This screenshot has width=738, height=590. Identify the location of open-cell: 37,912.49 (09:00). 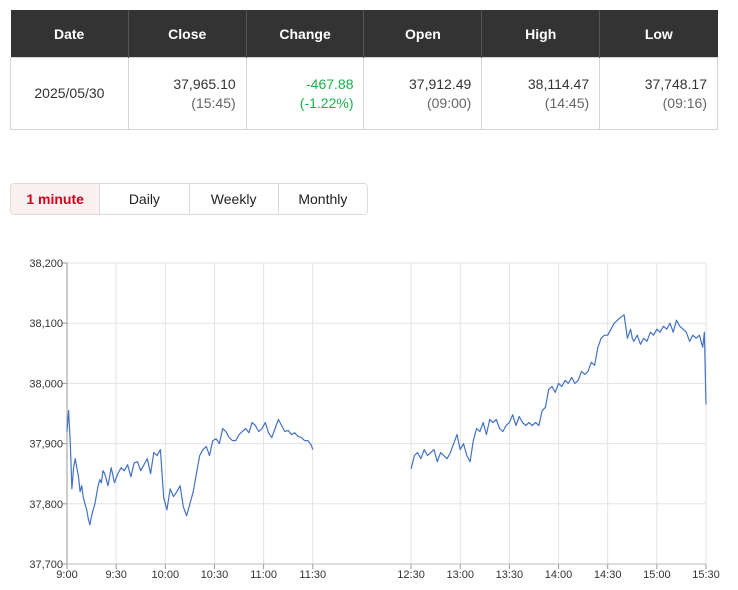
(423, 93).